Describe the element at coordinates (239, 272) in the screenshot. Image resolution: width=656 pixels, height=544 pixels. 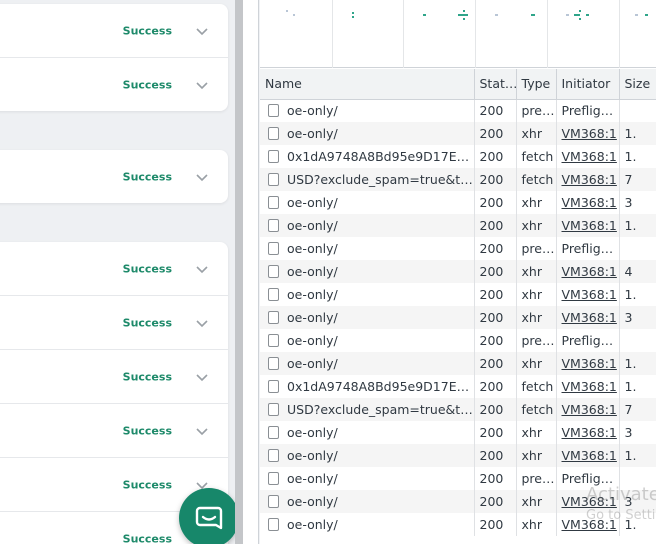
I see `panel-resize-handle` at that location.